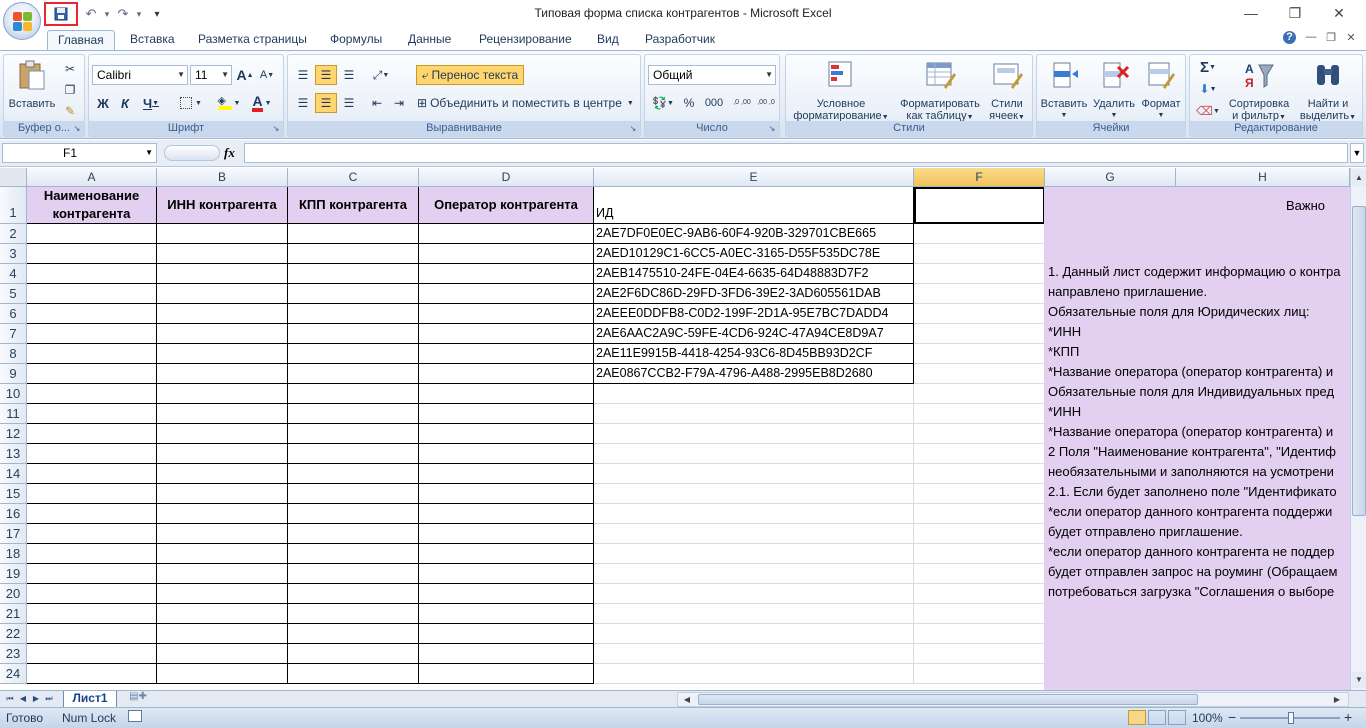 This screenshot has width=1366, height=728. What do you see at coordinates (229, 153) in the screenshot?
I see `insert-function-button: fx` at bounding box center [229, 153].